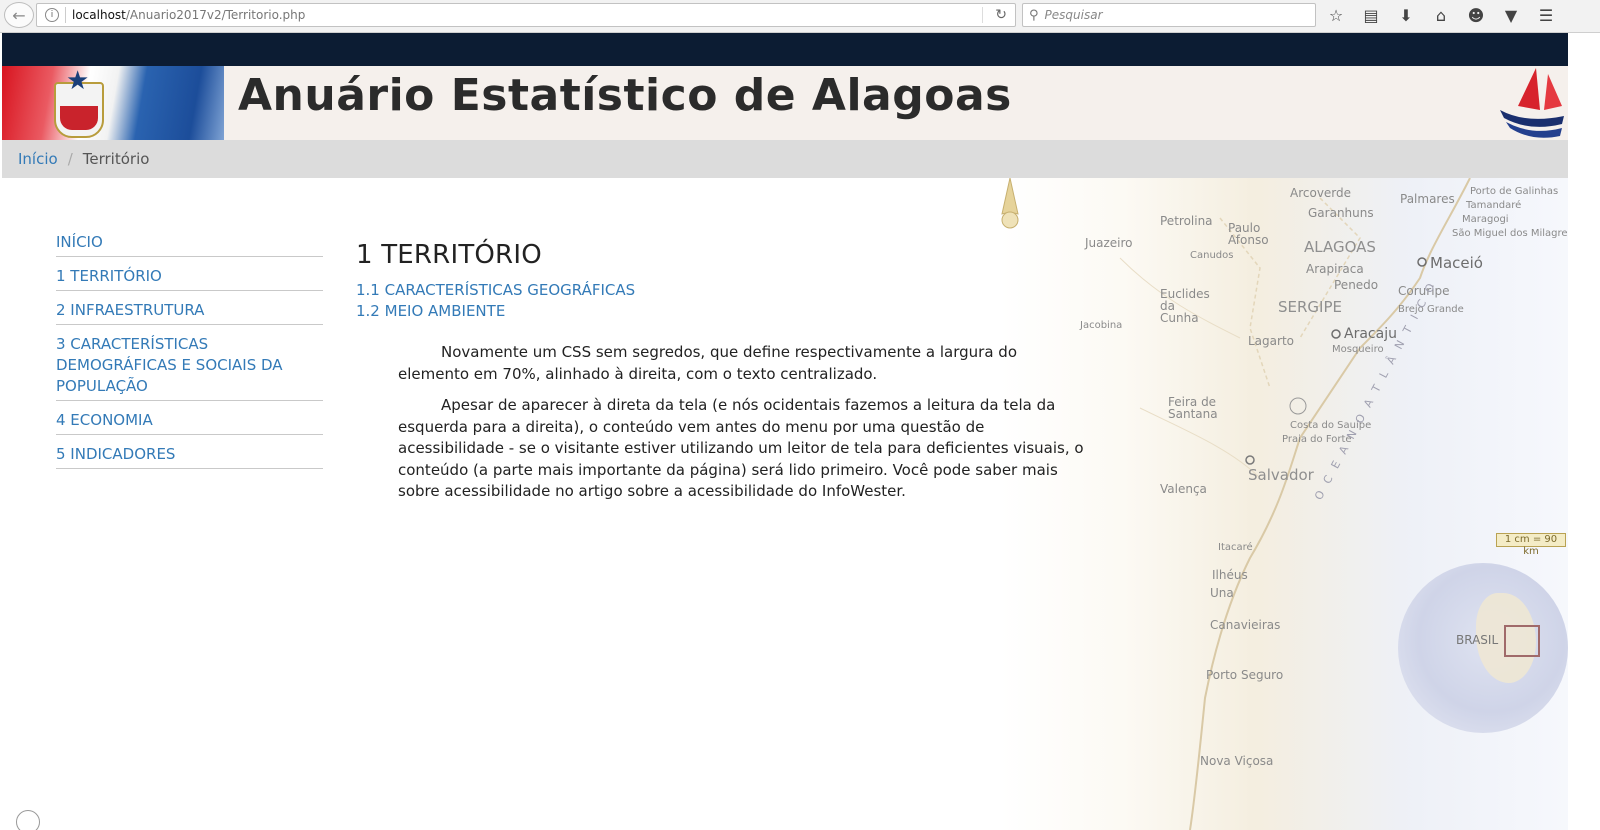 The width and height of the screenshot is (1600, 830). I want to click on alagoas-flag-image: ★, so click(113, 103).